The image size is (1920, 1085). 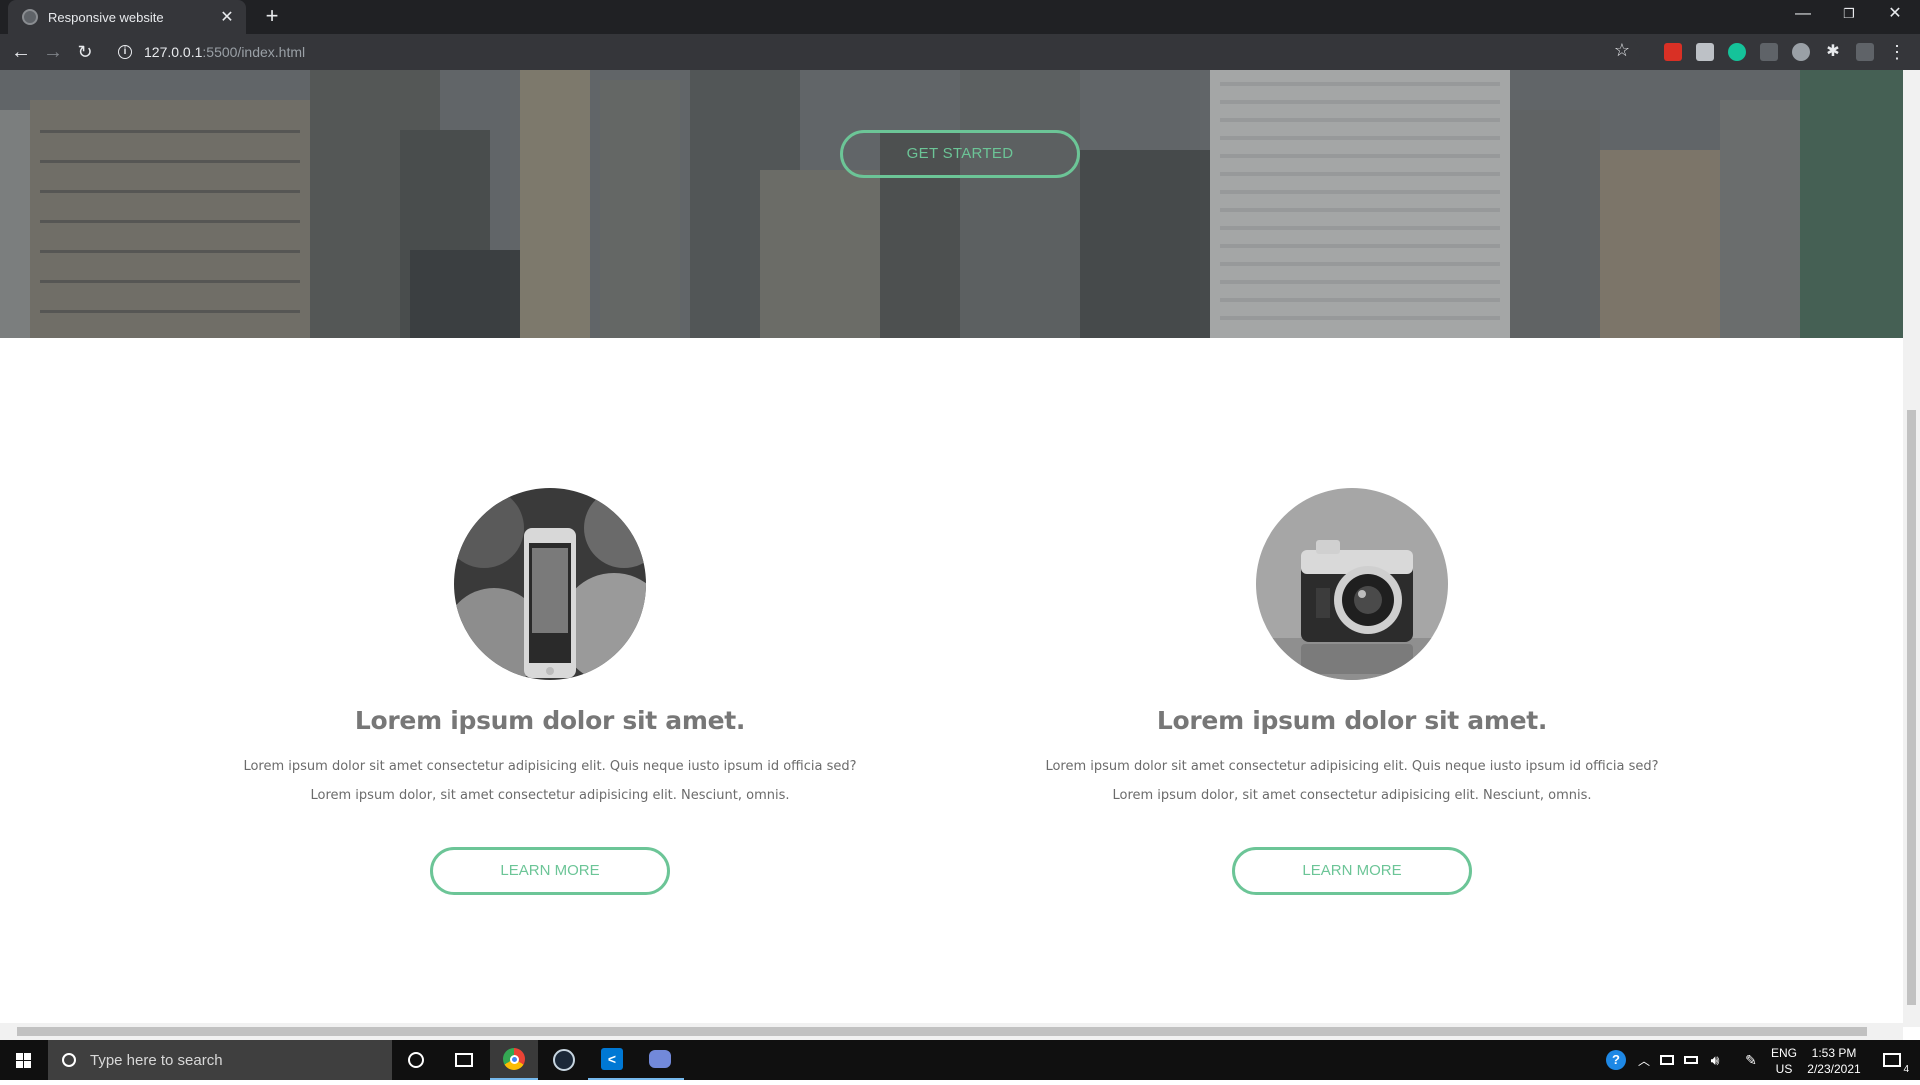 What do you see at coordinates (1803, 15) in the screenshot?
I see `minimize-button: —` at bounding box center [1803, 15].